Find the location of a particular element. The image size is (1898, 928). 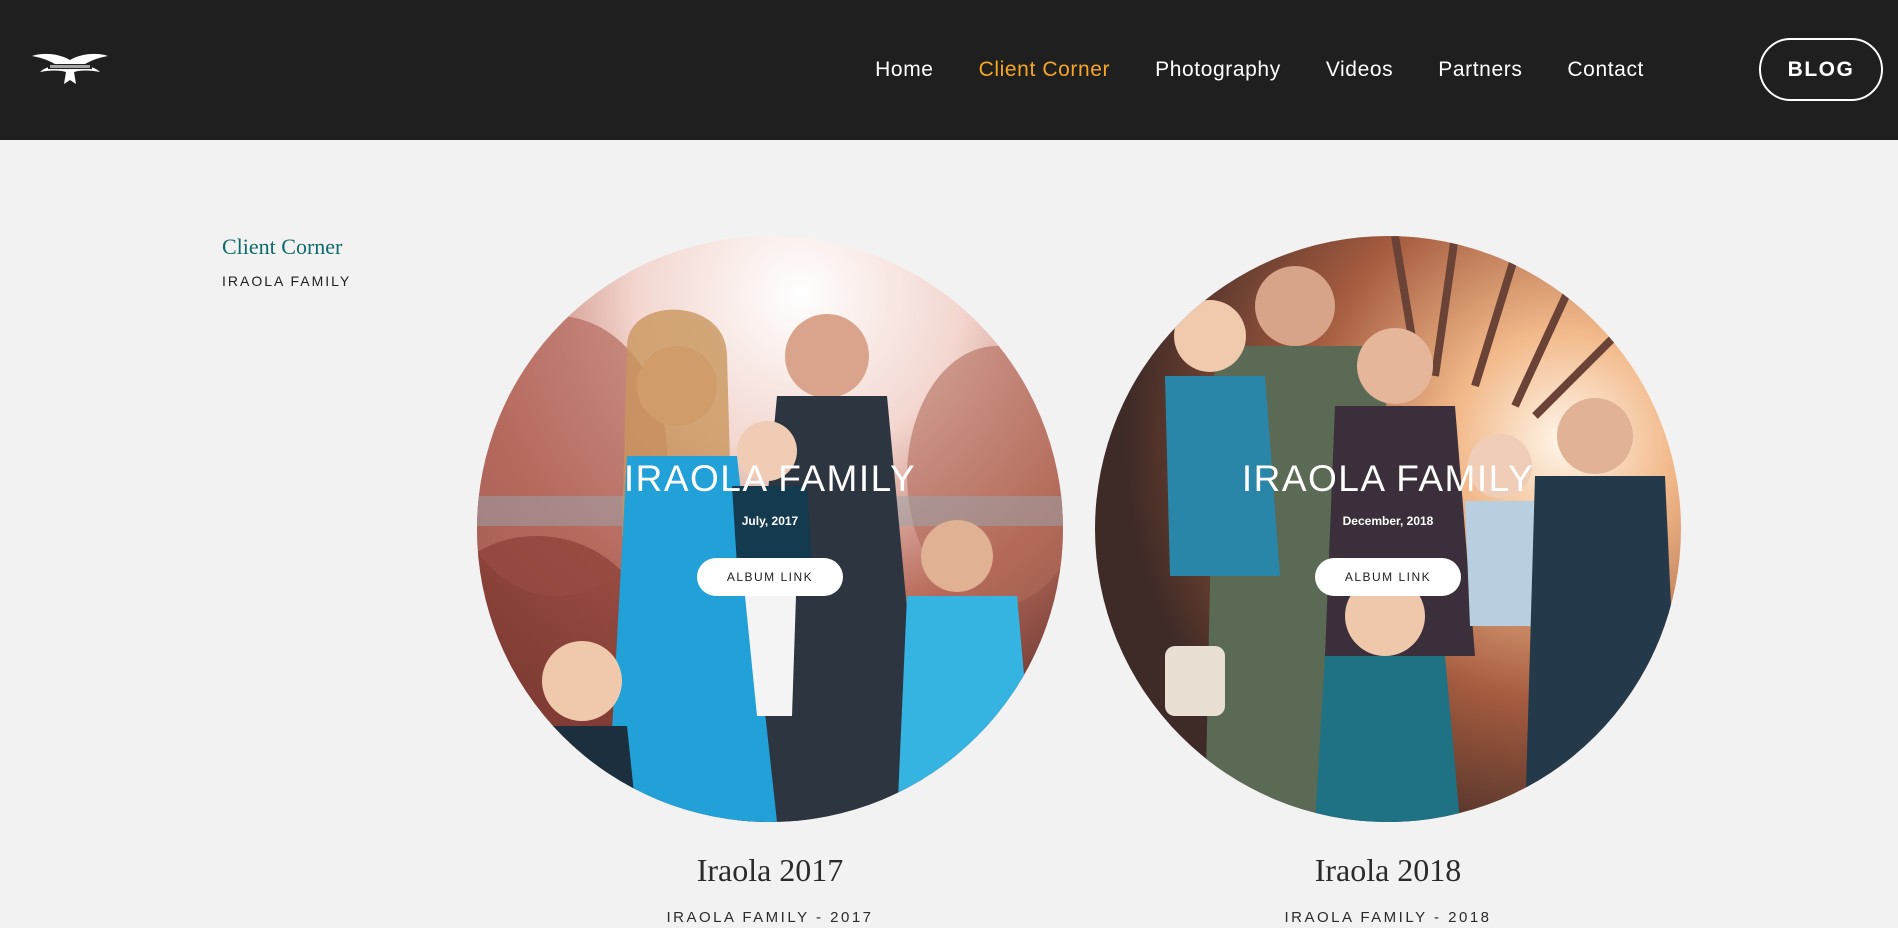

album-title: Iraola 2017 is located at coordinates (770, 870).